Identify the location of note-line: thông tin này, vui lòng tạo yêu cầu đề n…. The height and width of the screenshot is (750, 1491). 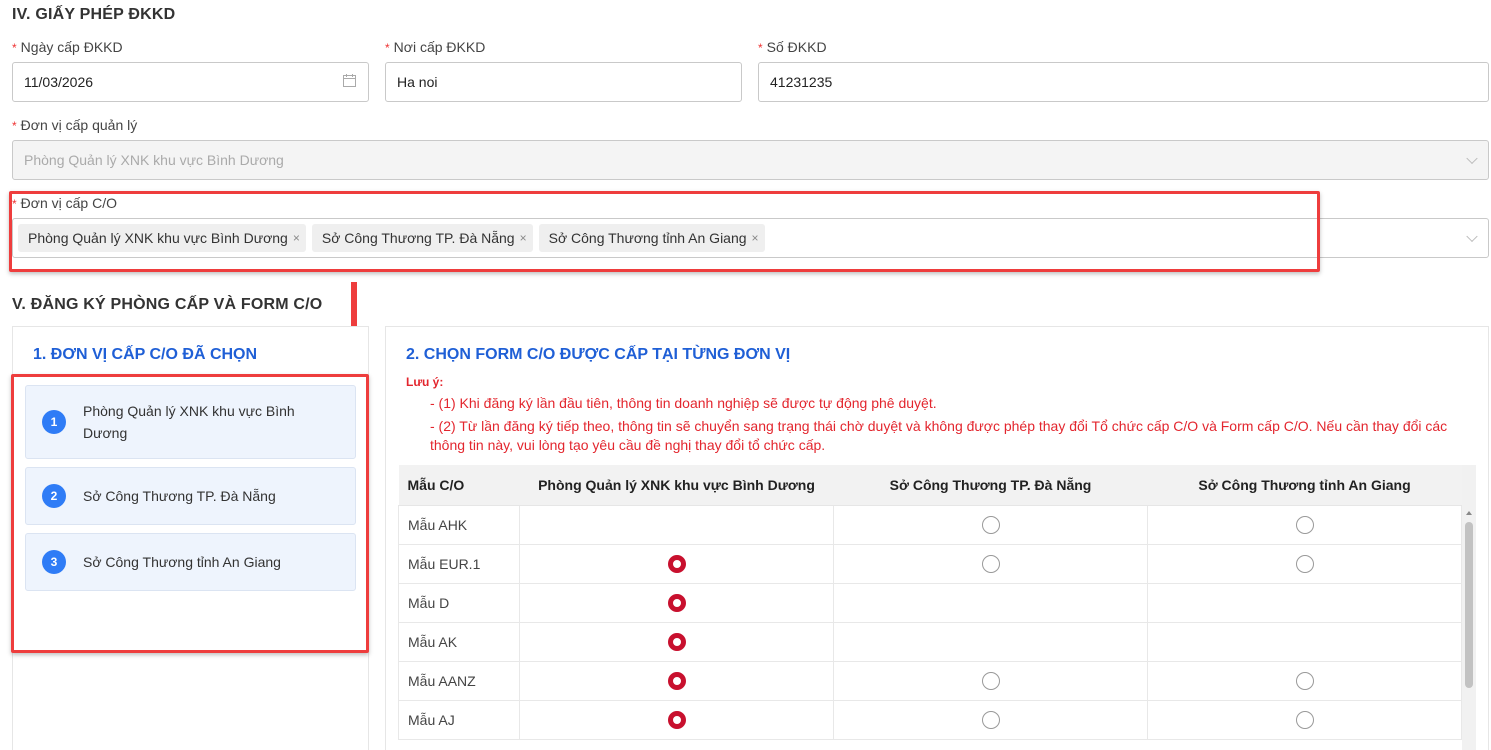
(628, 445).